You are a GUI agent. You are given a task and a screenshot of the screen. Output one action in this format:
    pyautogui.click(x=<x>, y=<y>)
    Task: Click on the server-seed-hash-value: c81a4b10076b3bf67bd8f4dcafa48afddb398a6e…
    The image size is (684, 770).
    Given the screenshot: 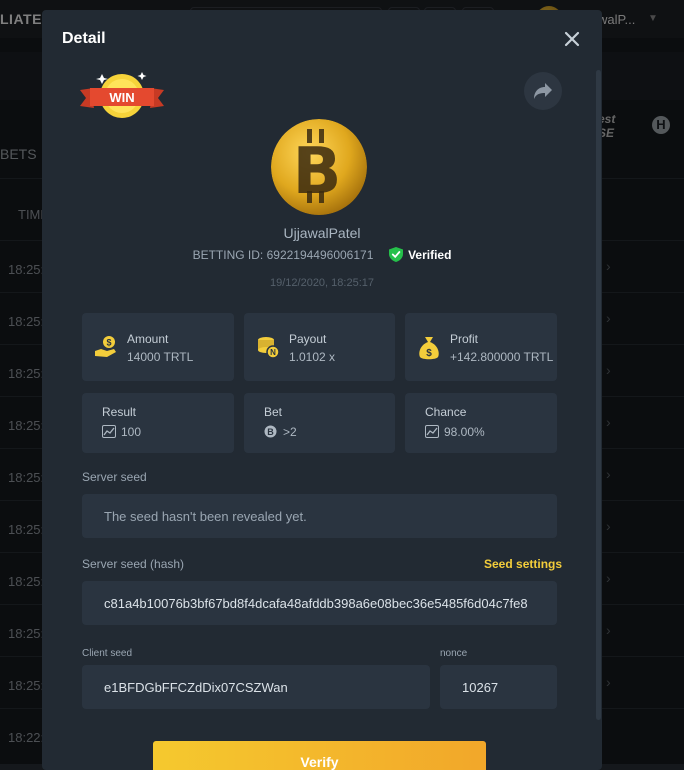 What is the action you would take?
    pyautogui.click(x=316, y=603)
    